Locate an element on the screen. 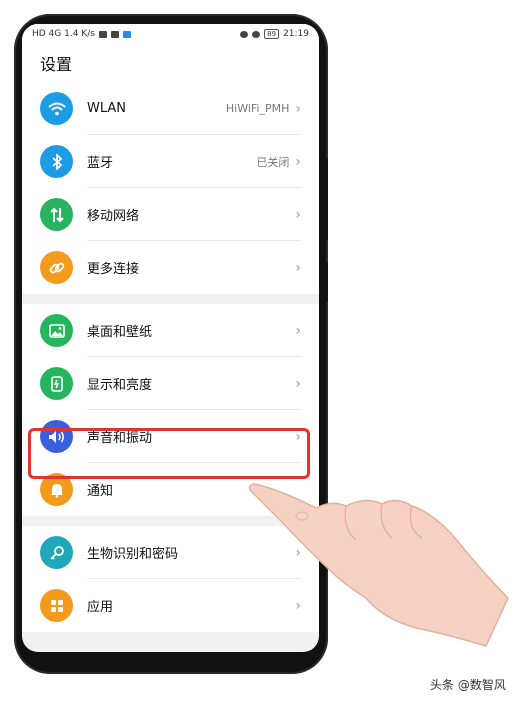 Image resolution: width=524 pixels, height=703 pixels. highlight-frame is located at coordinates (169, 453).